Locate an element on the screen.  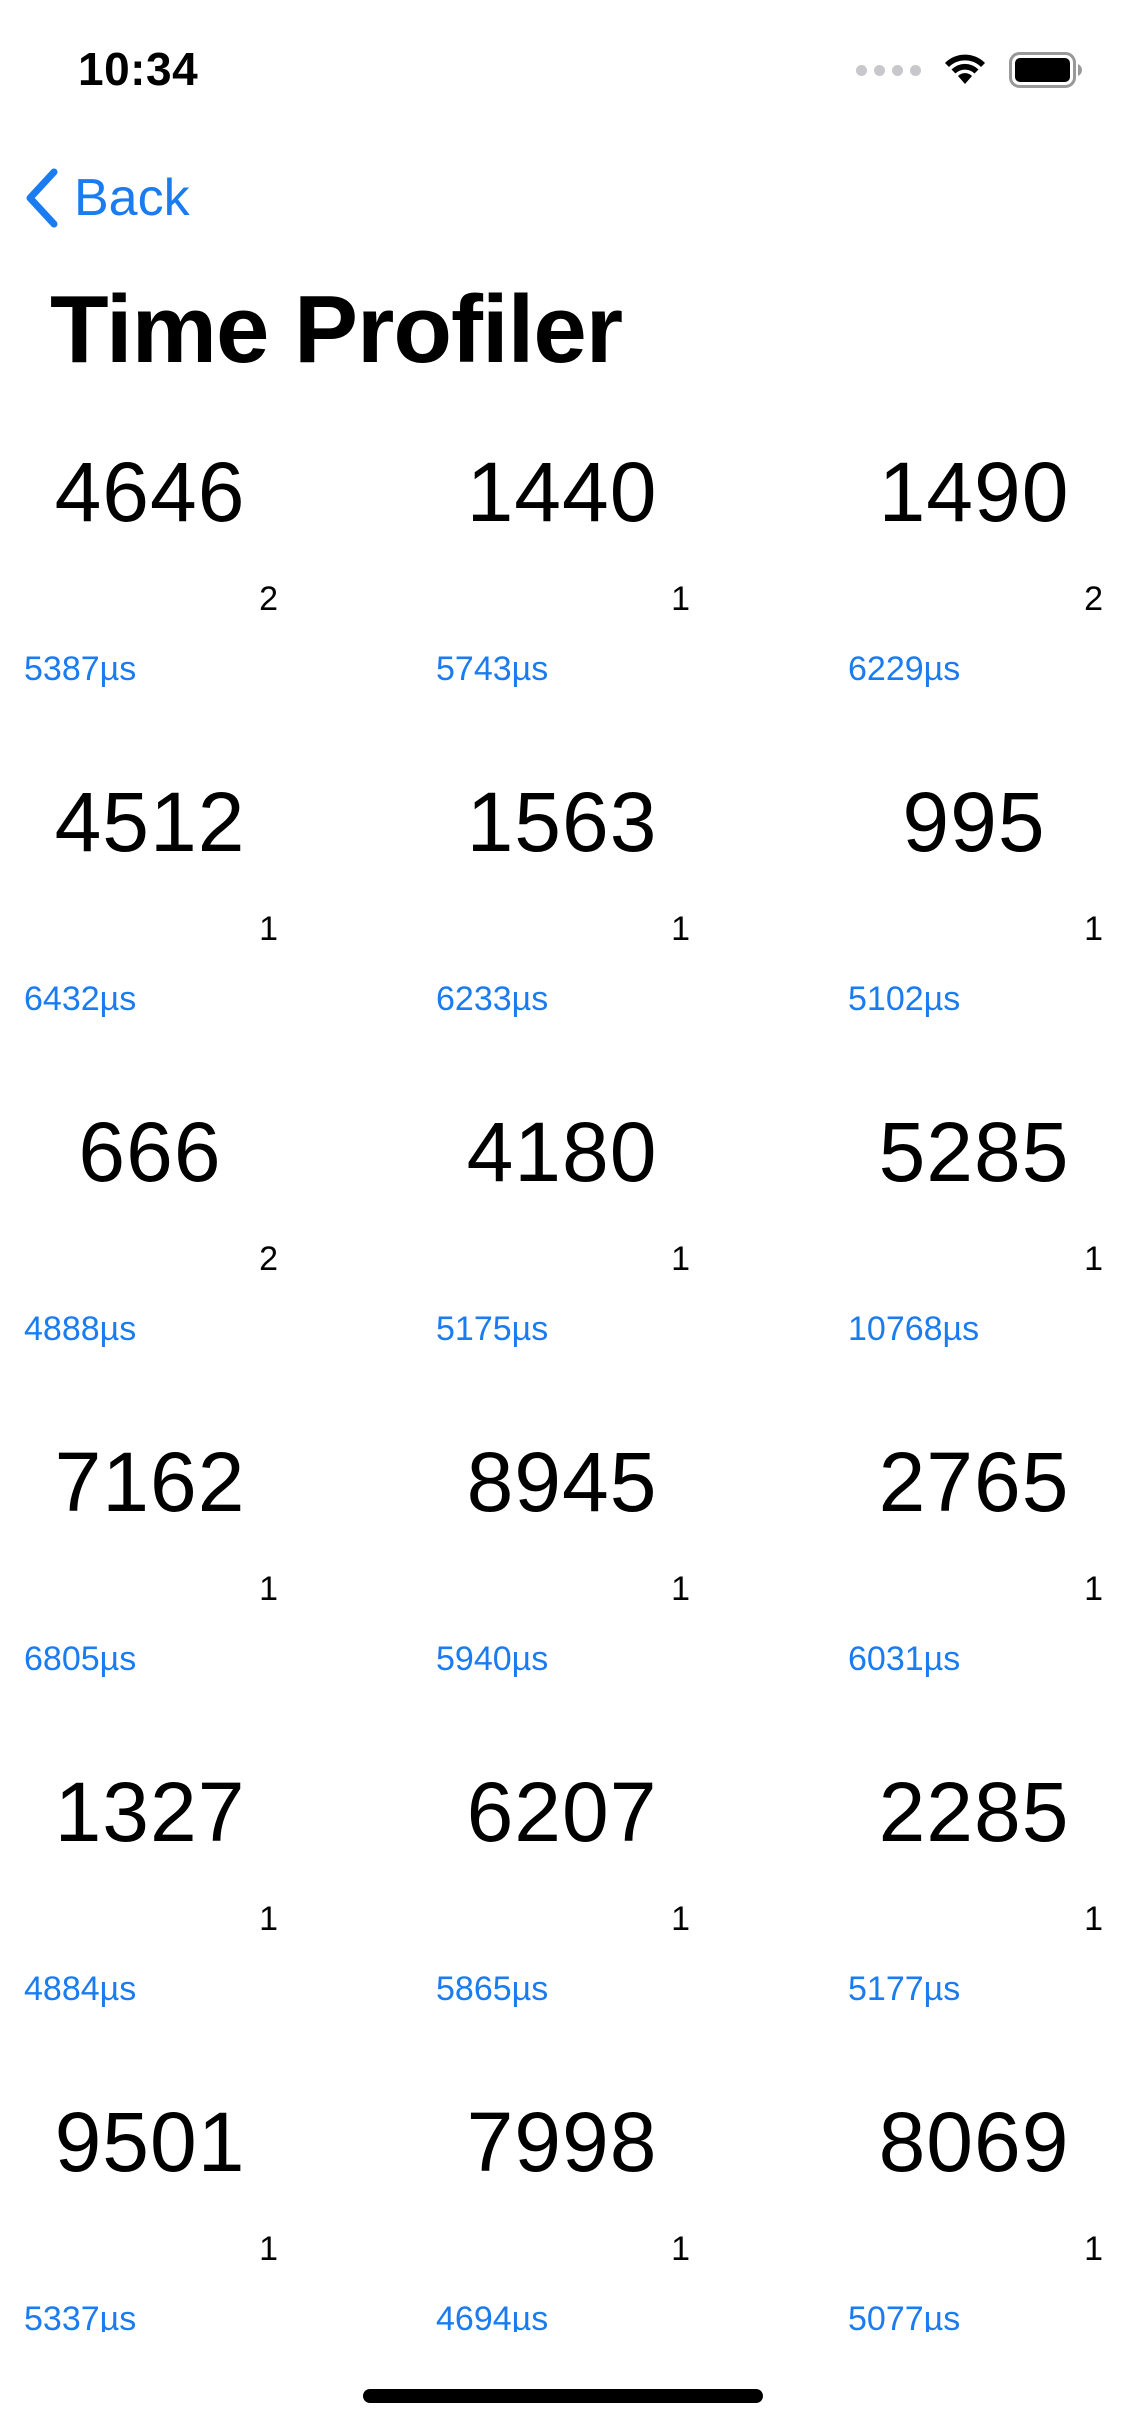
cell-value: 2285 is located at coordinates (974, 1812).